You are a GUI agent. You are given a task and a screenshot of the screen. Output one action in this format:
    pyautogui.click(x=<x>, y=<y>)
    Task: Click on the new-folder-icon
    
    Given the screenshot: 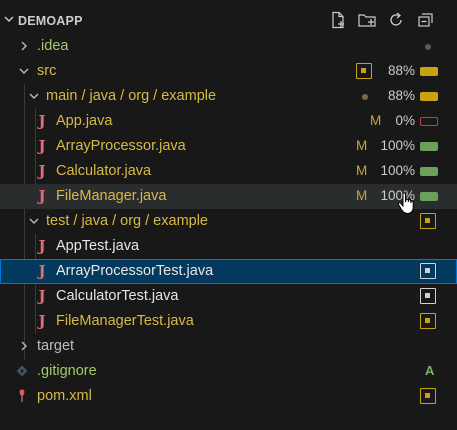 What is the action you would take?
    pyautogui.click(x=367, y=20)
    